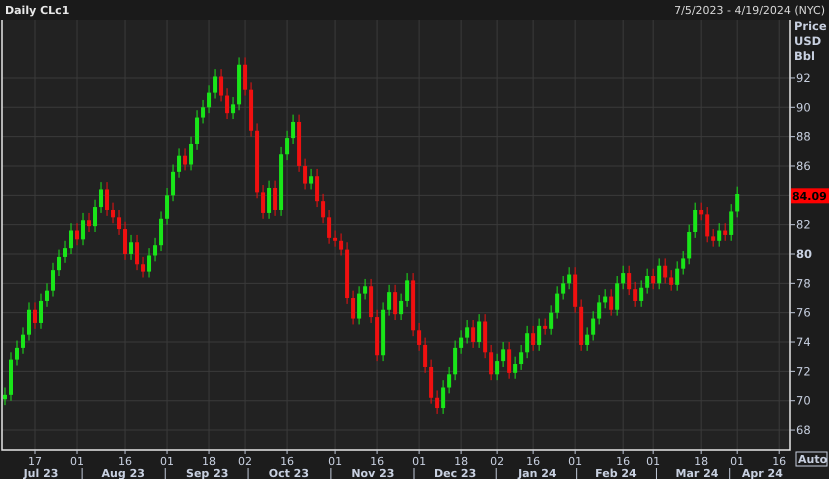  Describe the element at coordinates (616, 473) in the screenshot. I see `month-label: Feb 24` at that location.